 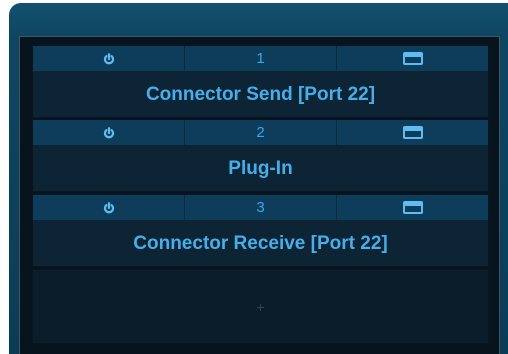 I want to click on slot-number: 2, so click(x=260, y=132).